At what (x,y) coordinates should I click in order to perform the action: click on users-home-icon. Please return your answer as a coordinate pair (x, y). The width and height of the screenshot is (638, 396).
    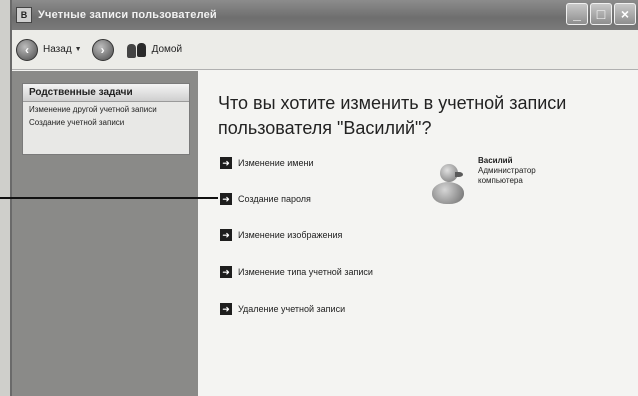
    Looking at the image, I should click on (137, 50).